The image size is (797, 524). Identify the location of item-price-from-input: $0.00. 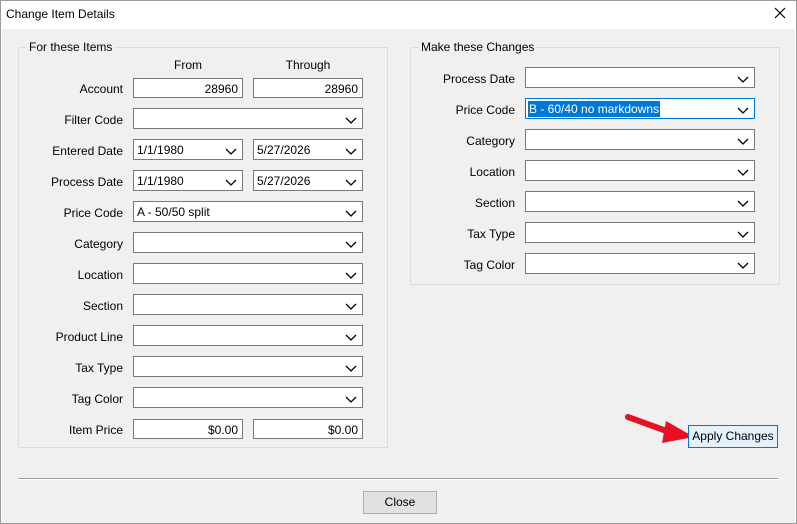
(188, 429).